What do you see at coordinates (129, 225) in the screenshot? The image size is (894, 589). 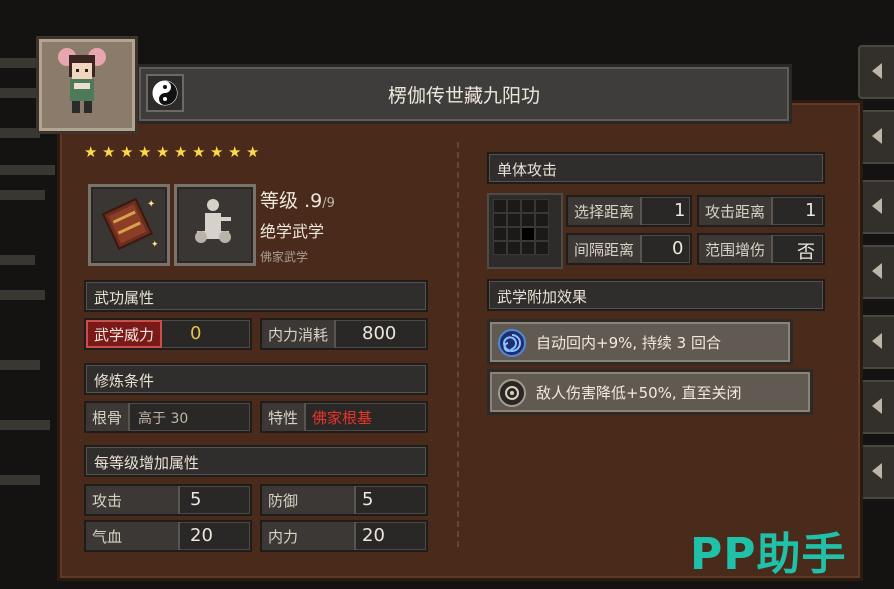 I see `skill-book-icon: ✦ ✦` at bounding box center [129, 225].